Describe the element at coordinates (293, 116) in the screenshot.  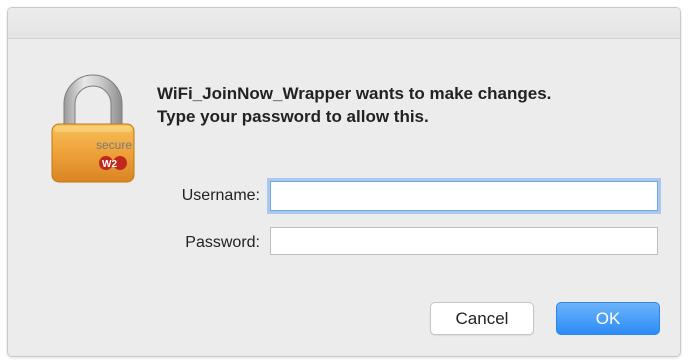
I see `message-line-2: Type your password to allow this.` at that location.